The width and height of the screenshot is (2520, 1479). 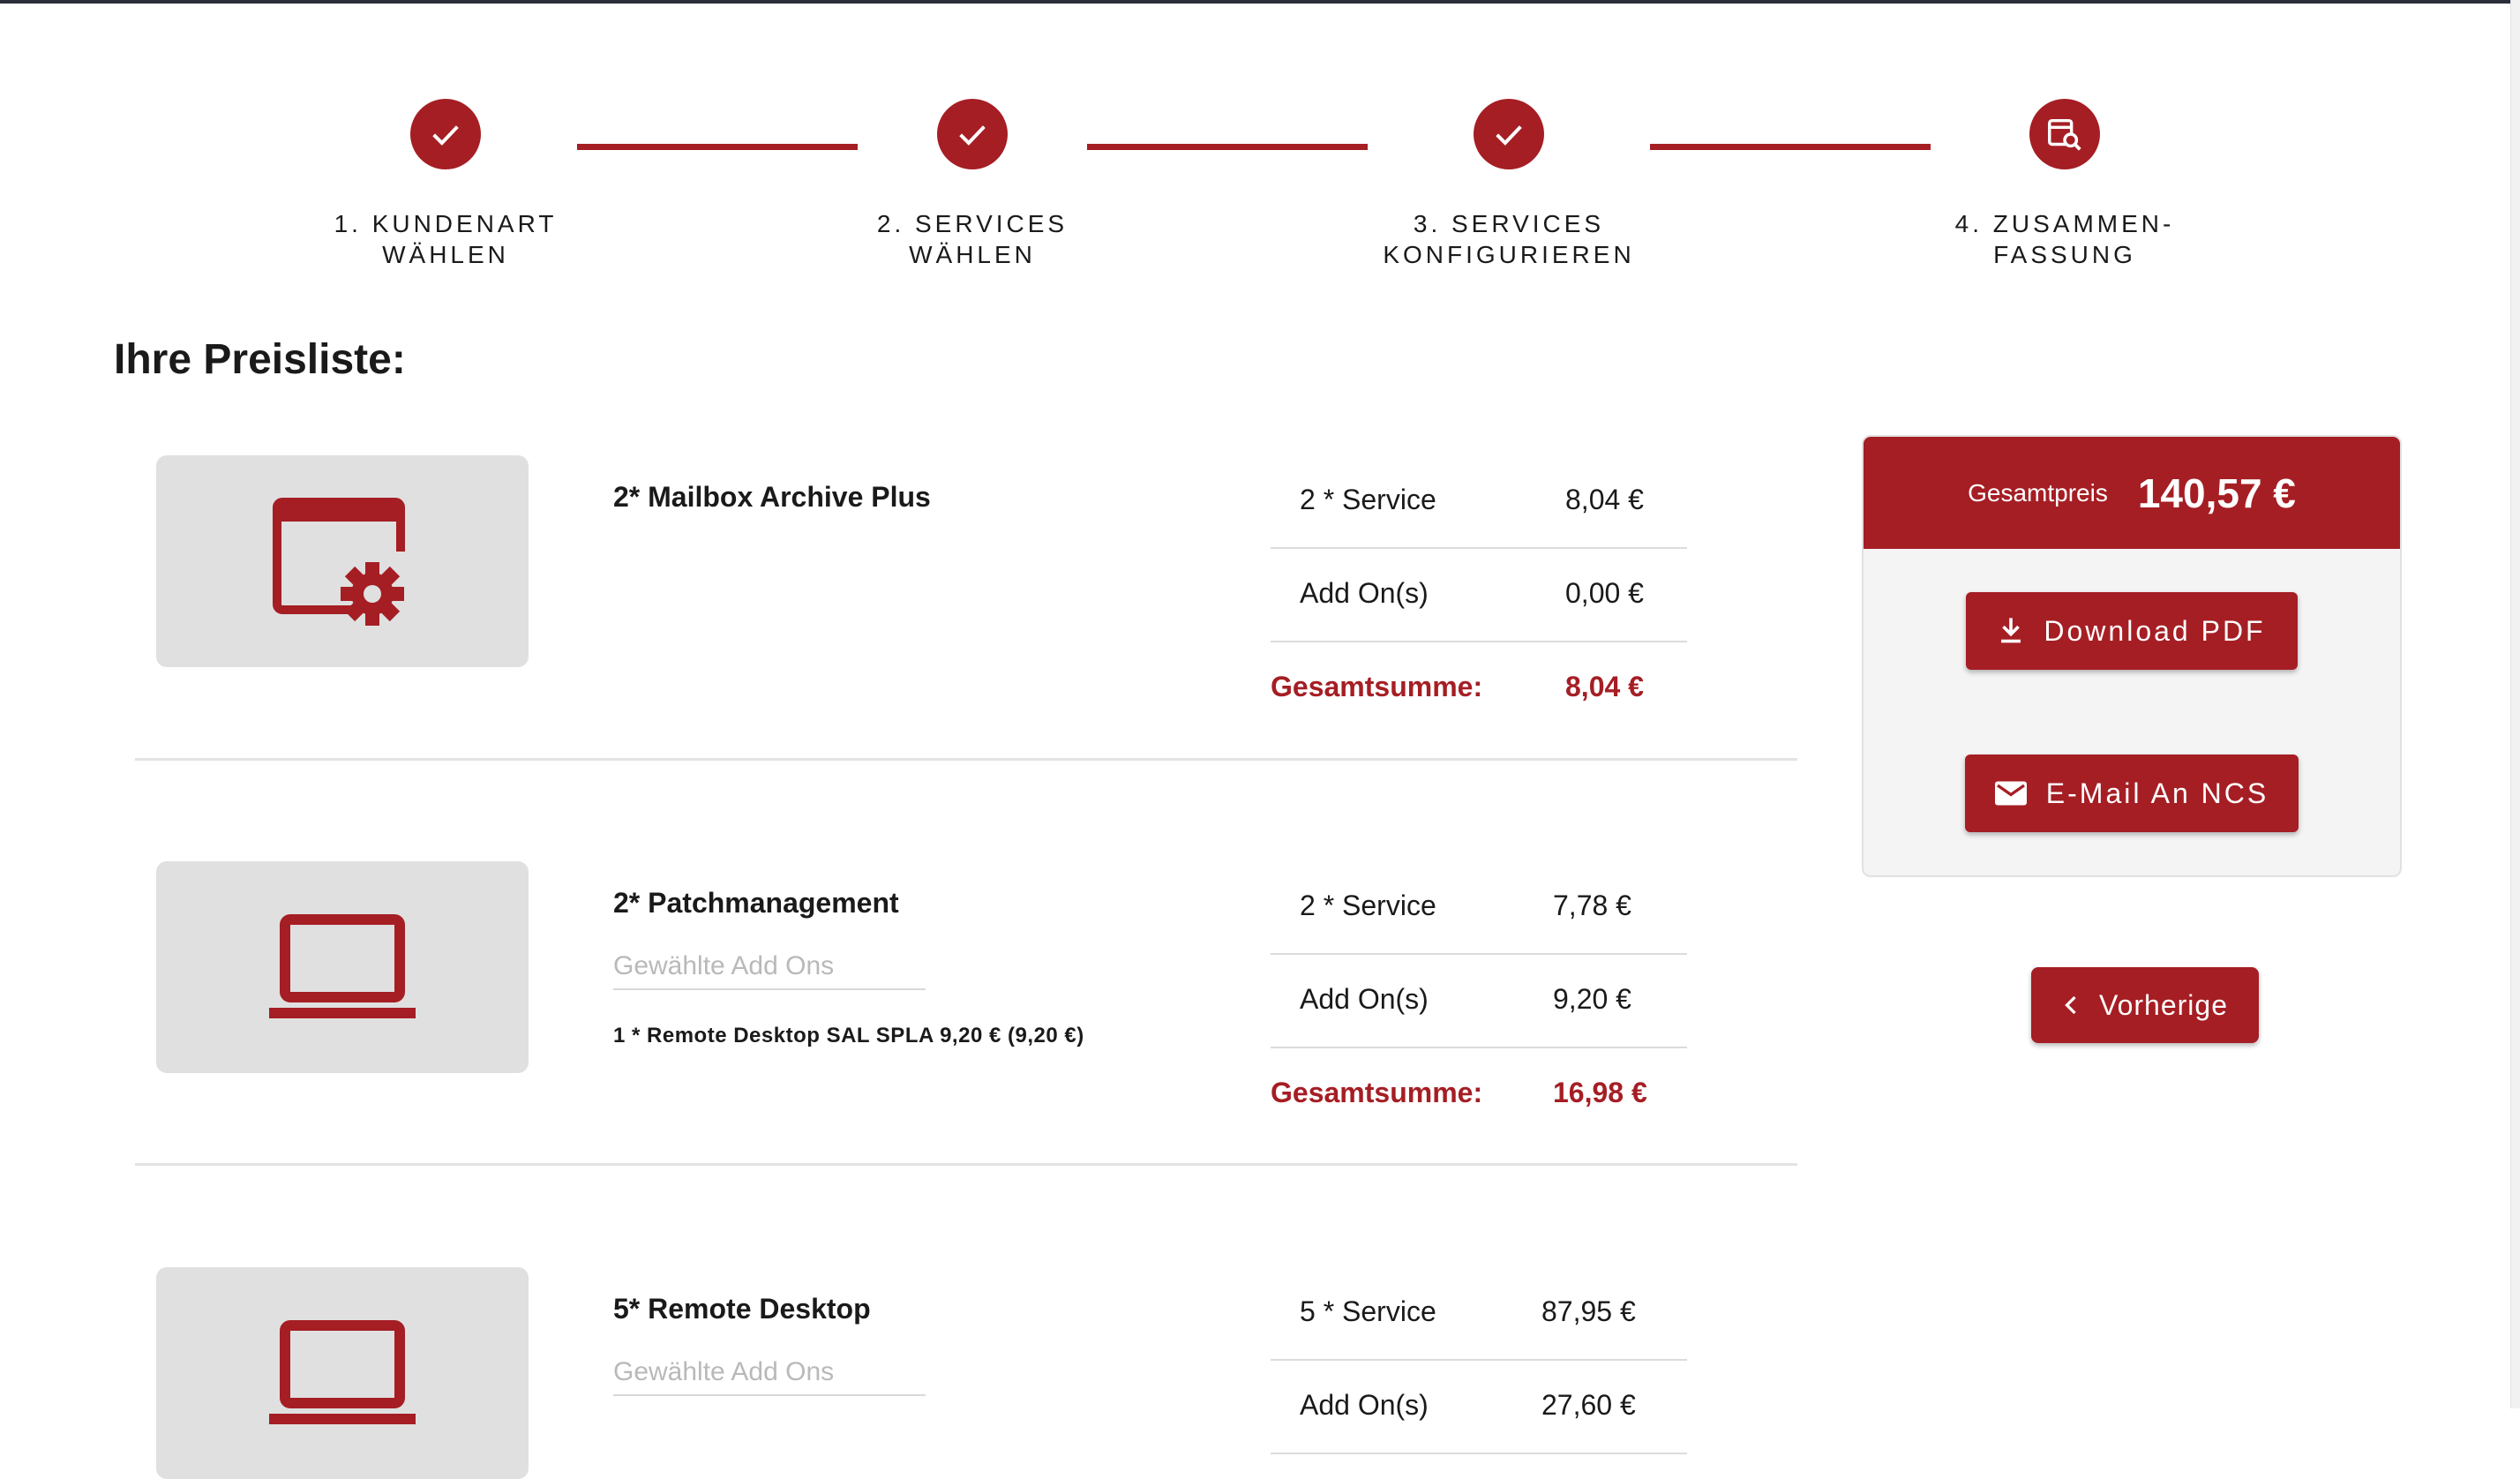 What do you see at coordinates (2064, 239) in the screenshot?
I see `step-4-label: 4. Zusammen-fassung` at bounding box center [2064, 239].